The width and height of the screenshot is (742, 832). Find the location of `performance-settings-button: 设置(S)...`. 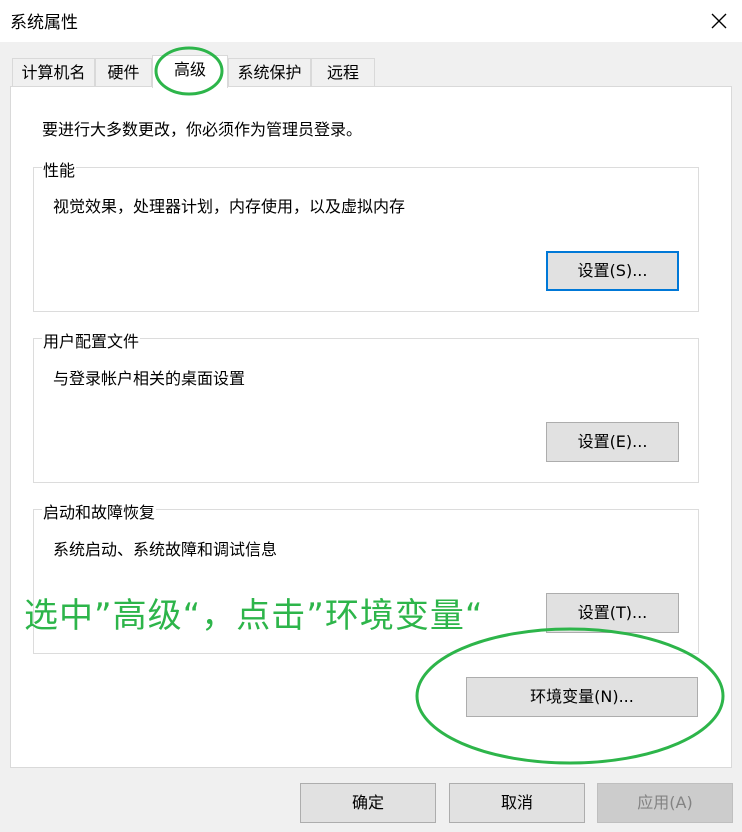

performance-settings-button: 设置(S)... is located at coordinates (612, 271).